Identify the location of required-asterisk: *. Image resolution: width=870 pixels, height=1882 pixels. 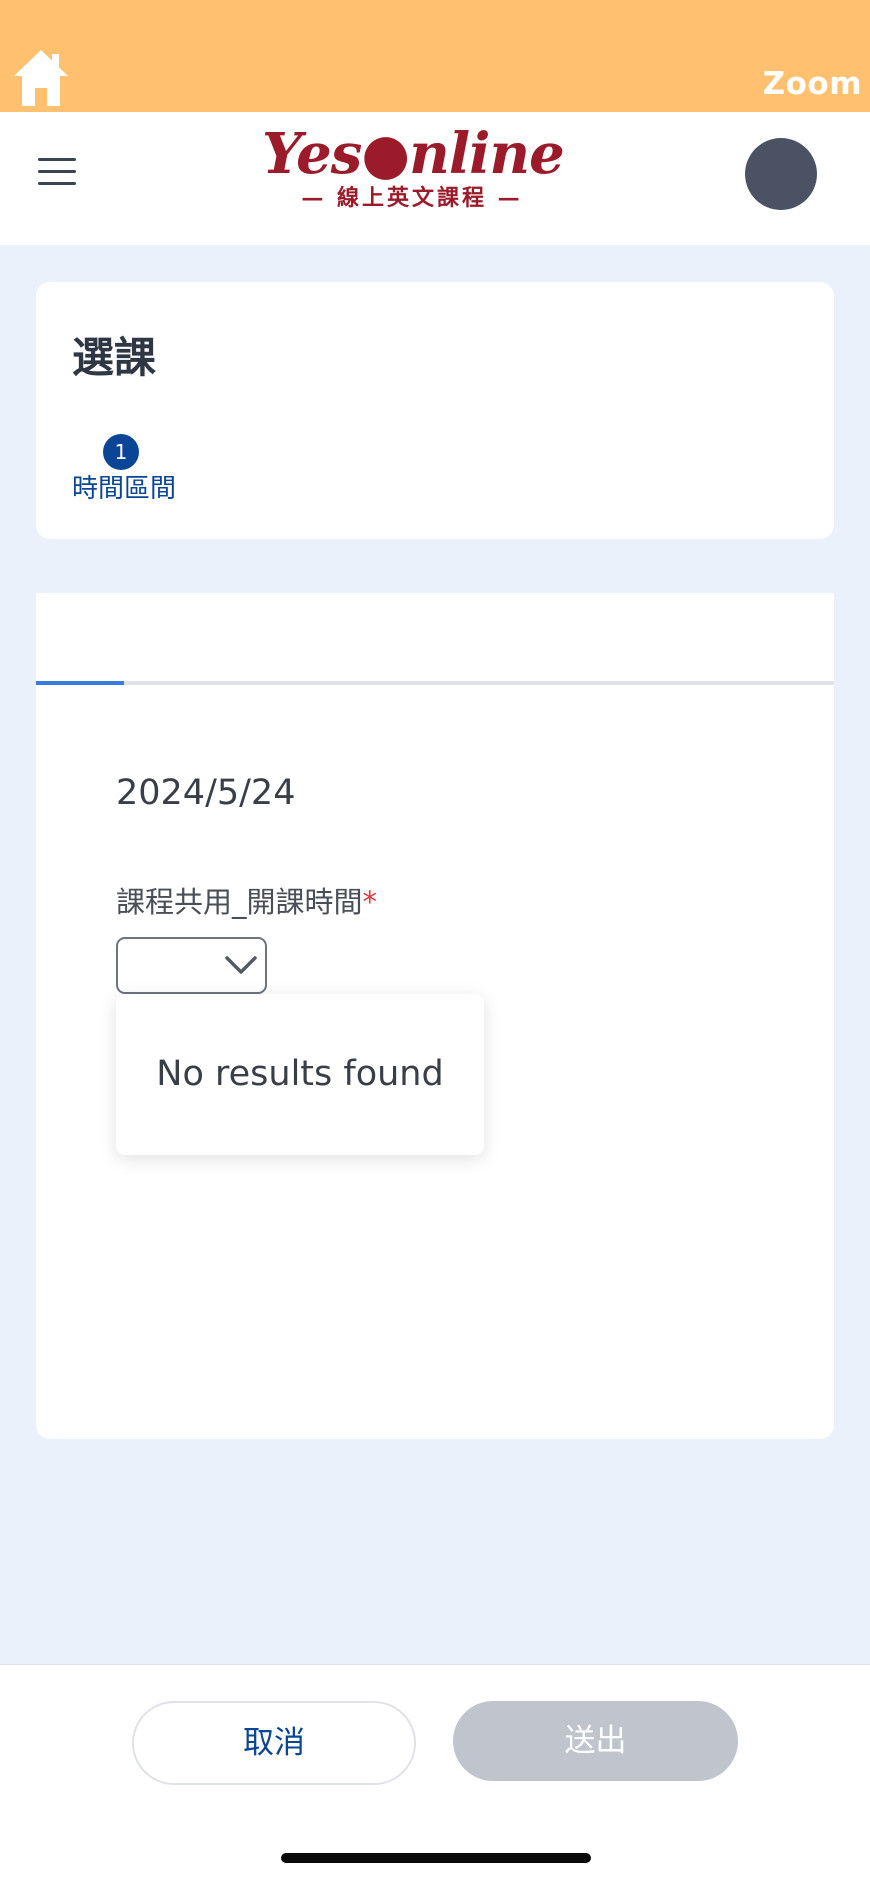
(370, 902).